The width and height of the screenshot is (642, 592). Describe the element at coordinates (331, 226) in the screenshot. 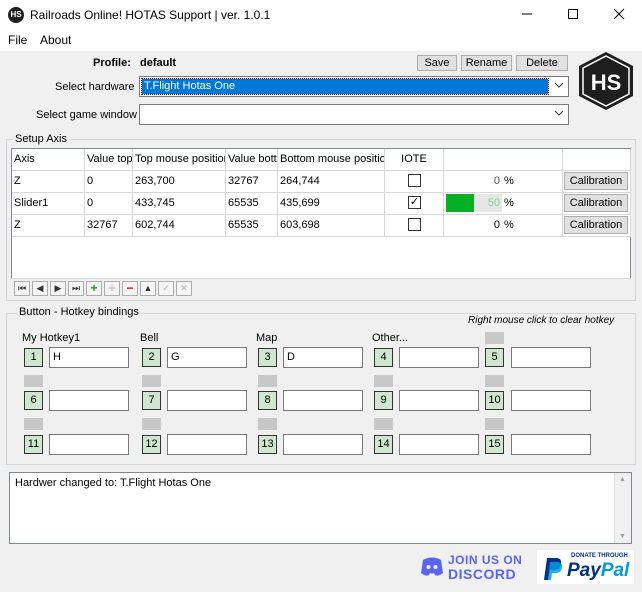

I see `table-cell-bottom-mouse: 603,698` at that location.